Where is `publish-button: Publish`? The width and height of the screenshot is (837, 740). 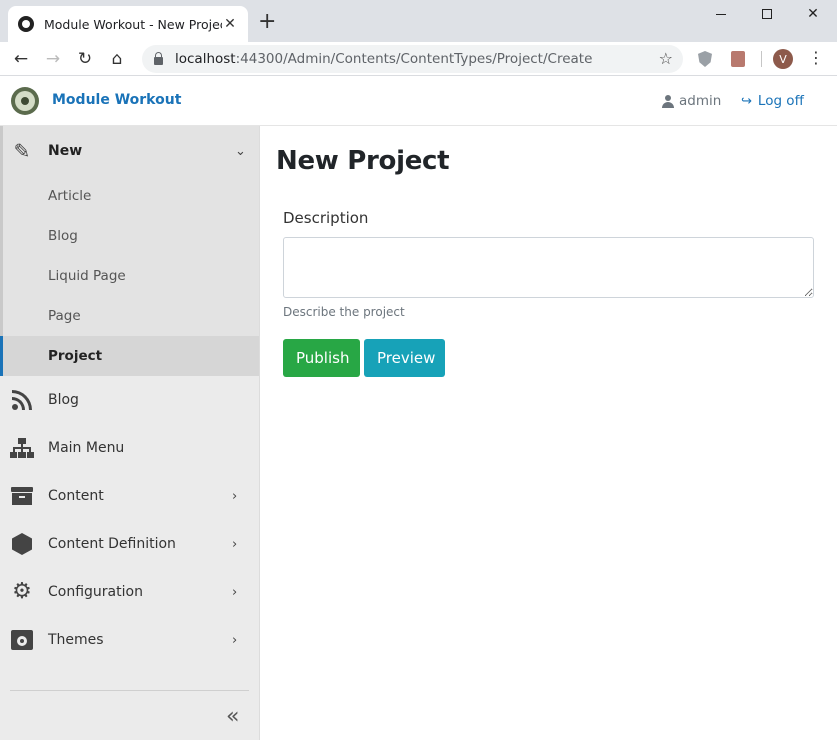 publish-button: Publish is located at coordinates (321, 358).